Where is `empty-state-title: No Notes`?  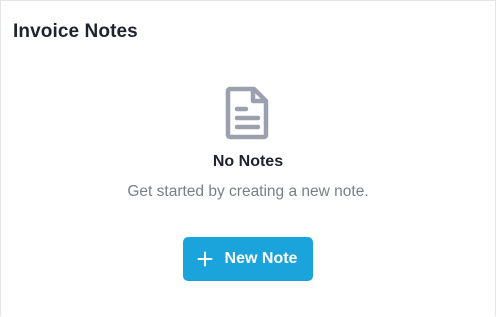 empty-state-title: No Notes is located at coordinates (248, 161).